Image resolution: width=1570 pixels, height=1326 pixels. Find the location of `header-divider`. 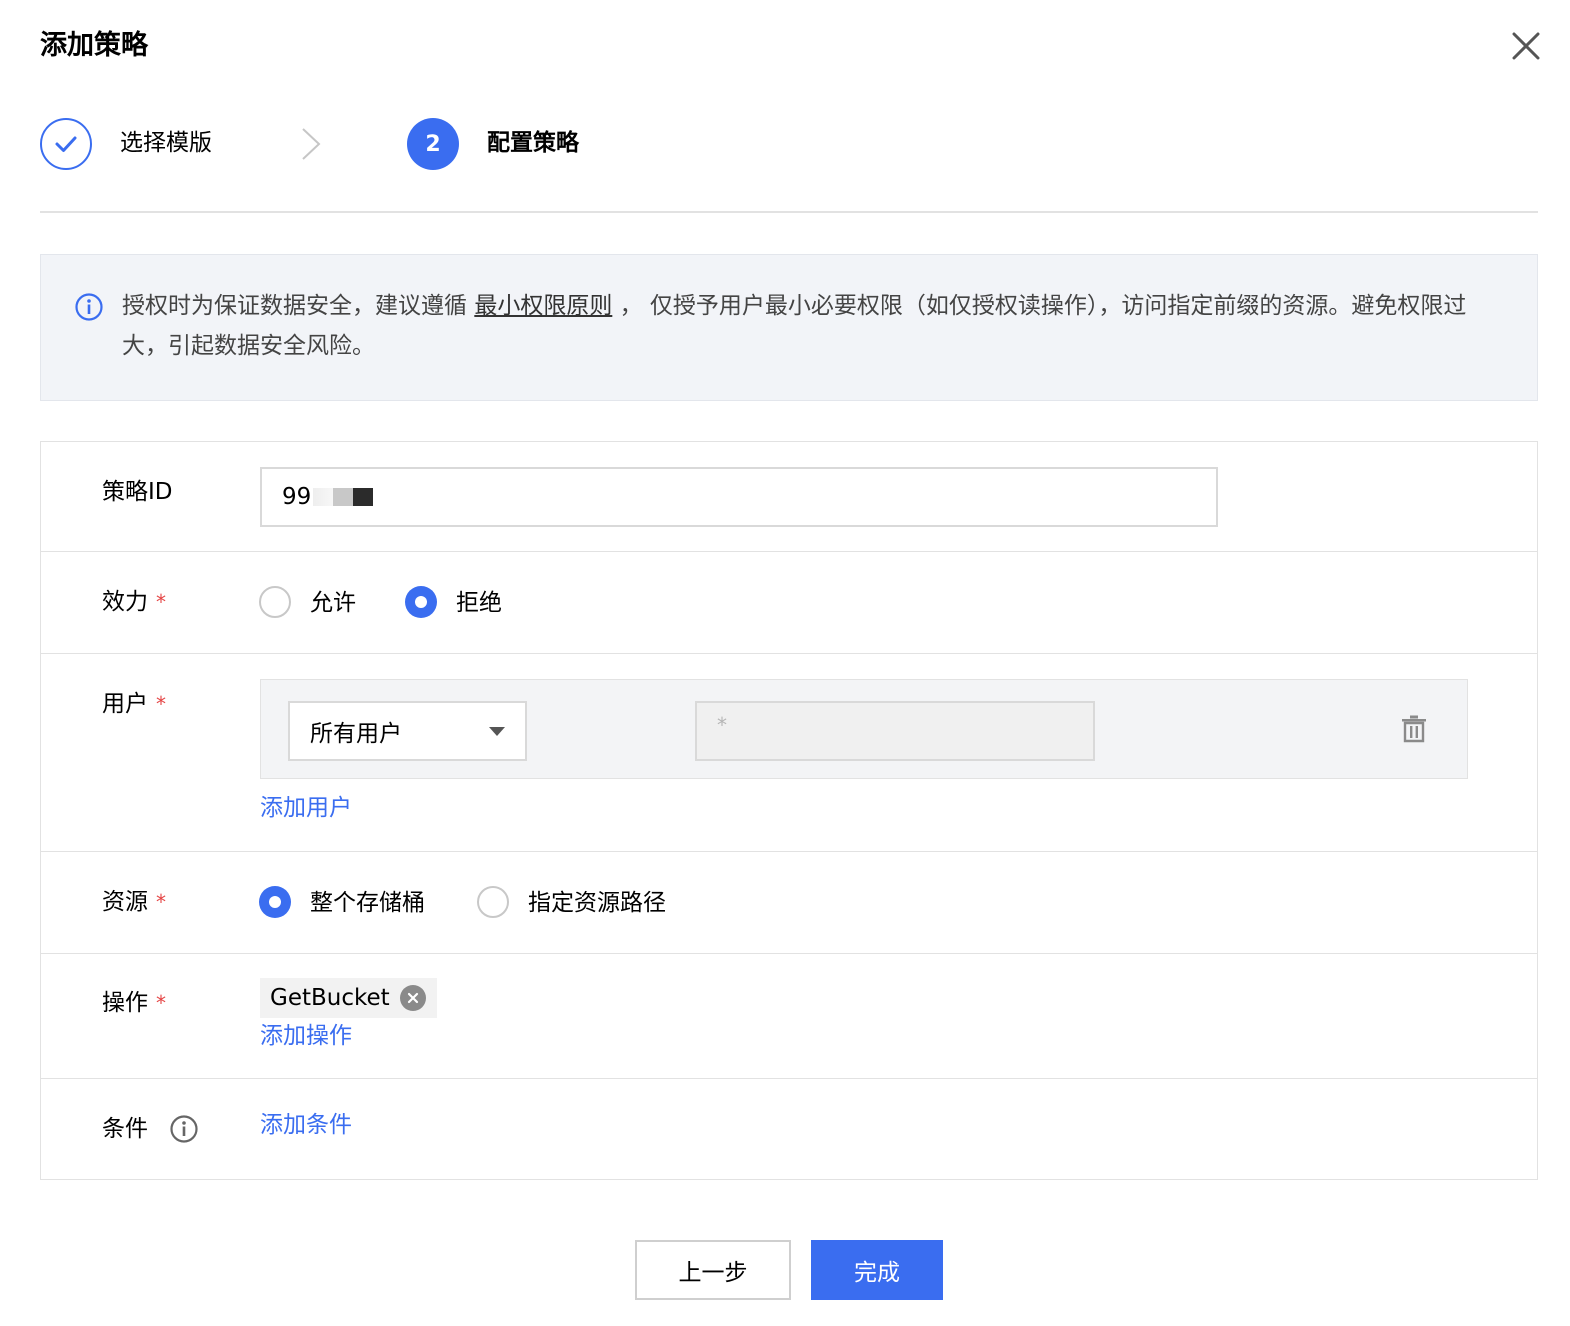

header-divider is located at coordinates (789, 212).